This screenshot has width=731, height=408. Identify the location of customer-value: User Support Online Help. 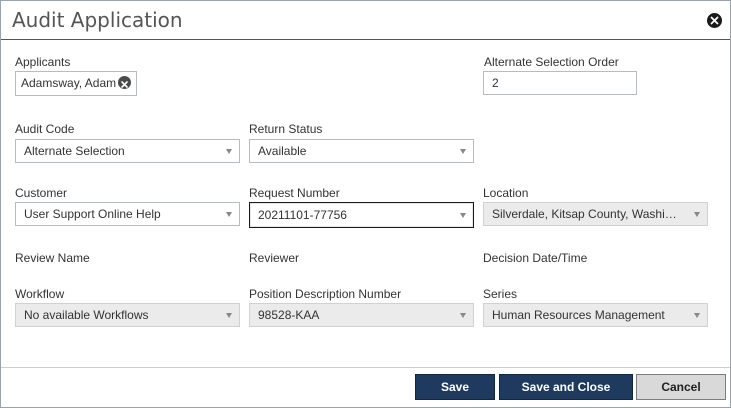
(92, 214).